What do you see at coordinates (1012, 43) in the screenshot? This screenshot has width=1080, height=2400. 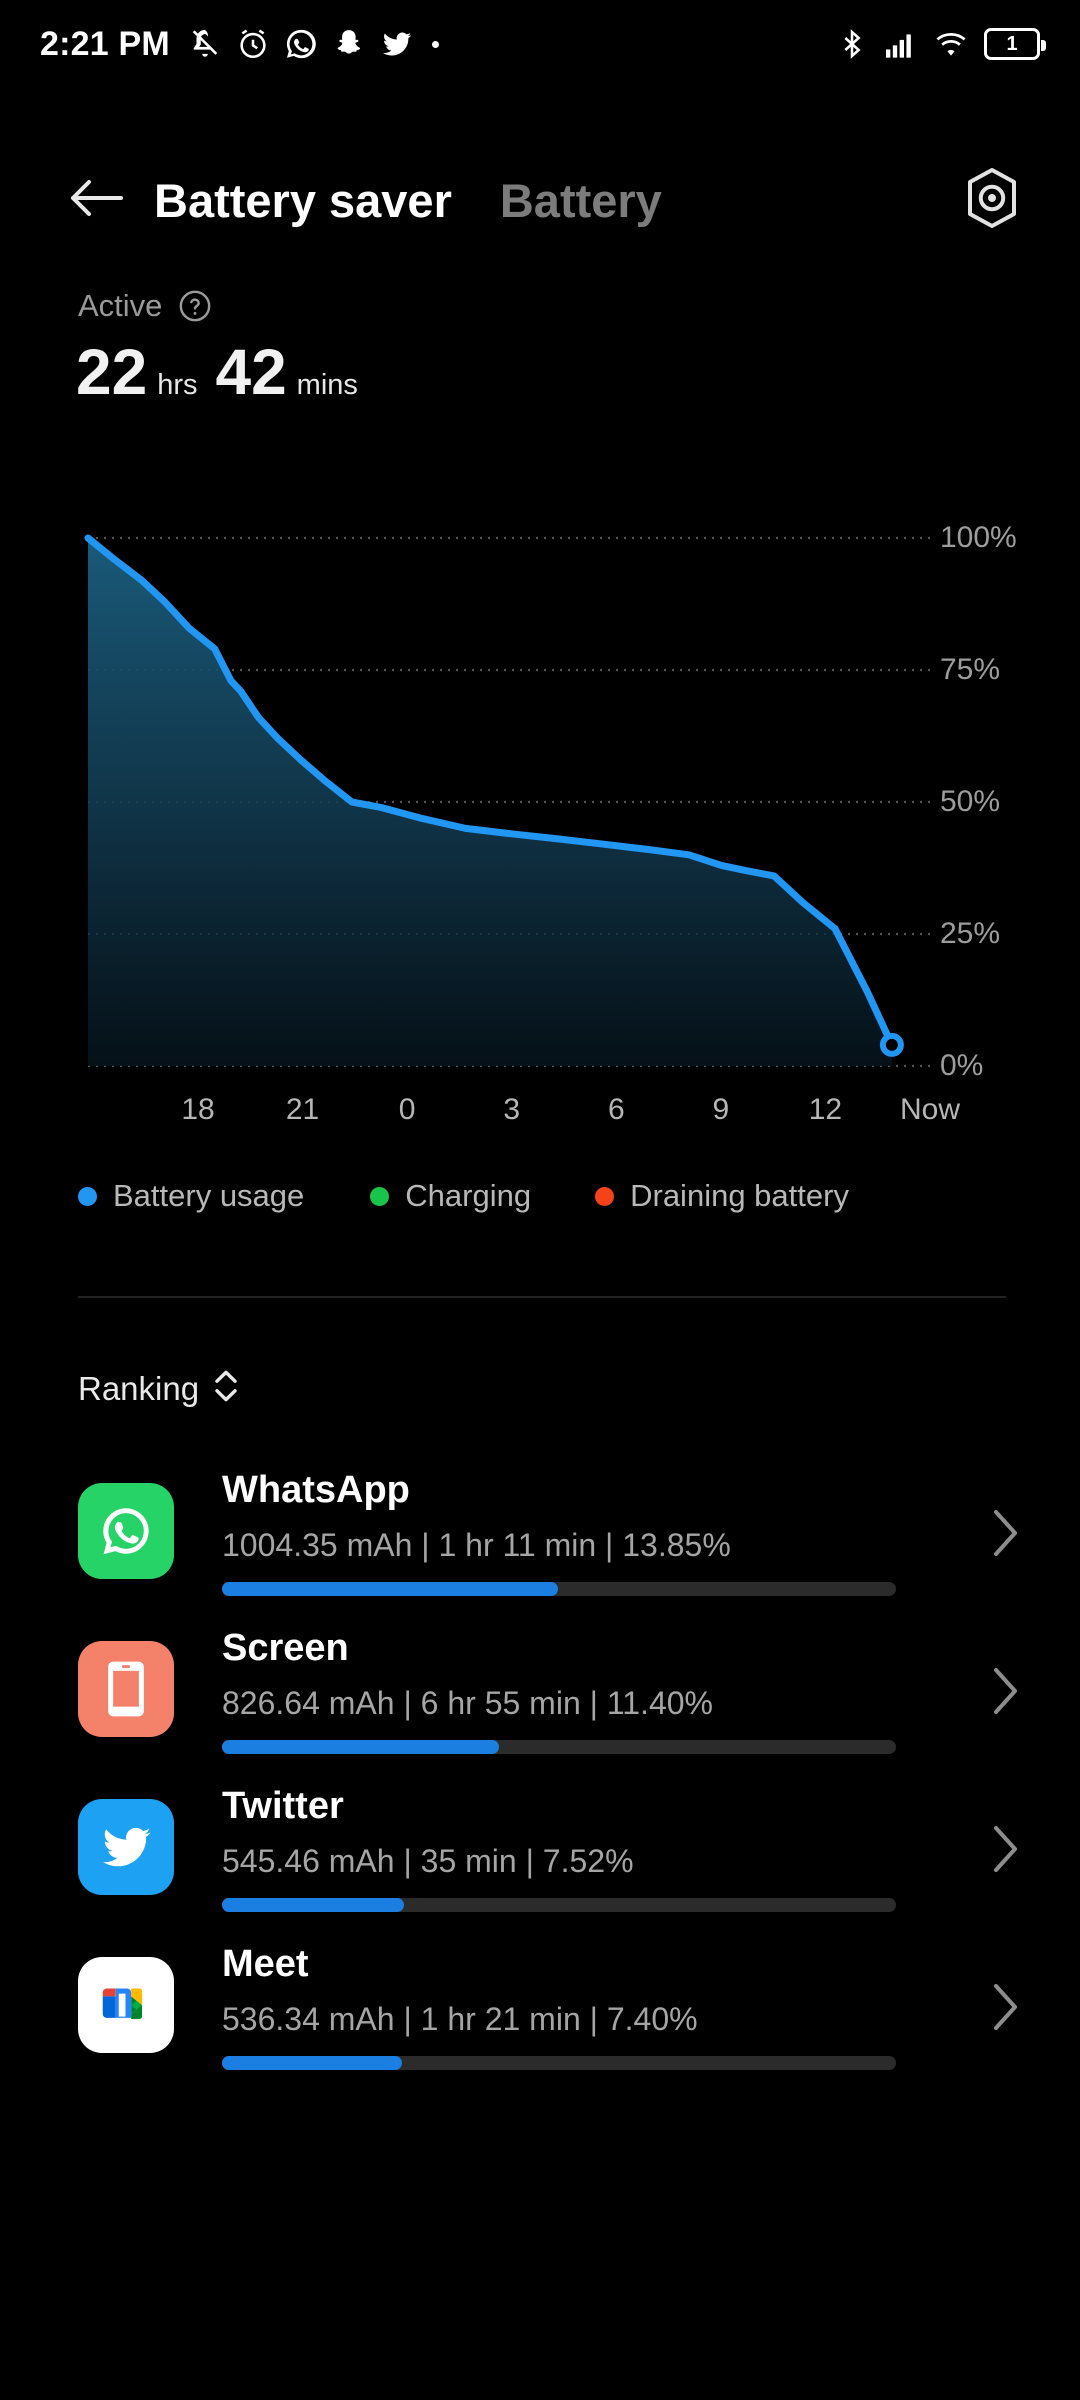 I see `battery-level-text: 1` at bounding box center [1012, 43].